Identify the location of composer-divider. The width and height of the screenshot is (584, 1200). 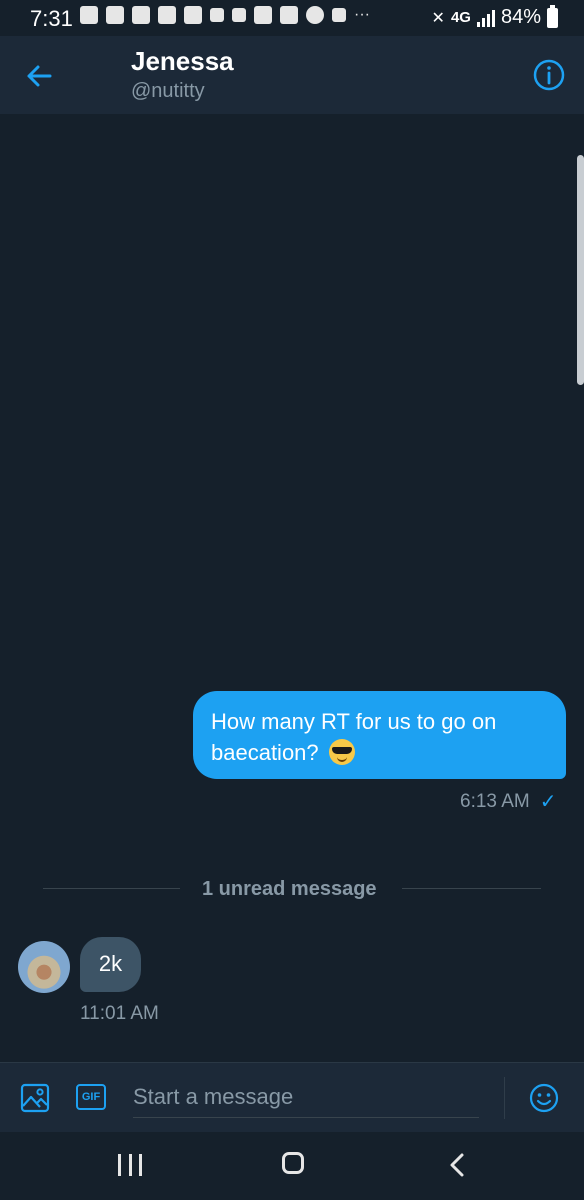
(504, 1098).